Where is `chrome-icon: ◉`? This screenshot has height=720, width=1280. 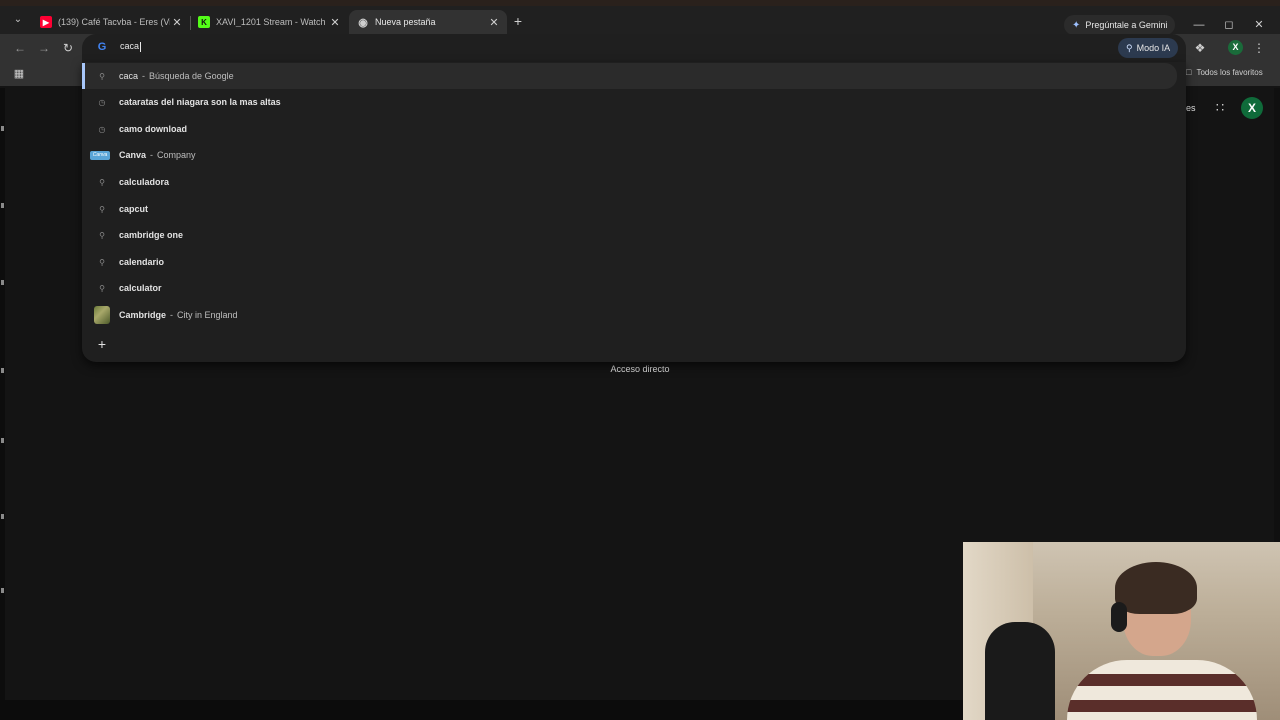 chrome-icon: ◉ is located at coordinates (363, 22).